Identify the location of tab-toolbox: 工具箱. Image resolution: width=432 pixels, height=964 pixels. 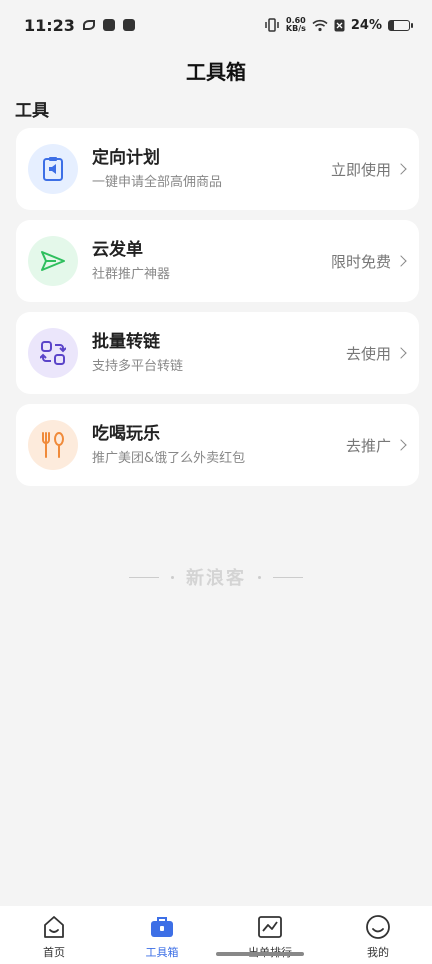
(162, 935).